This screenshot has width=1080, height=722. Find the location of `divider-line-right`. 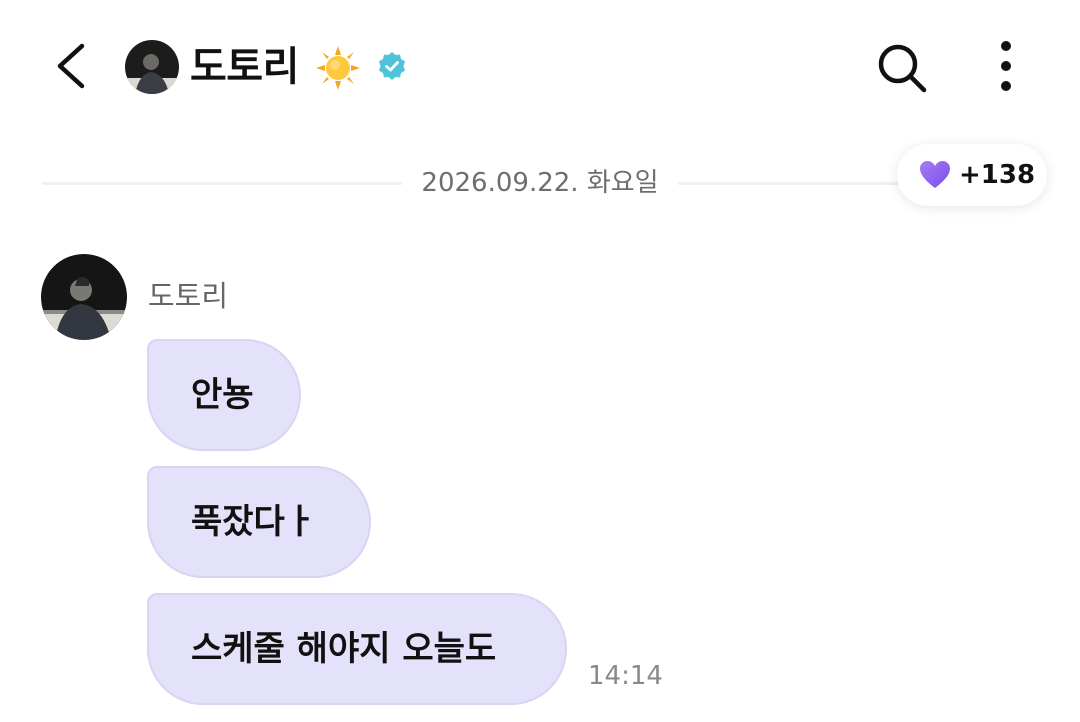

divider-line-right is located at coordinates (790, 183).